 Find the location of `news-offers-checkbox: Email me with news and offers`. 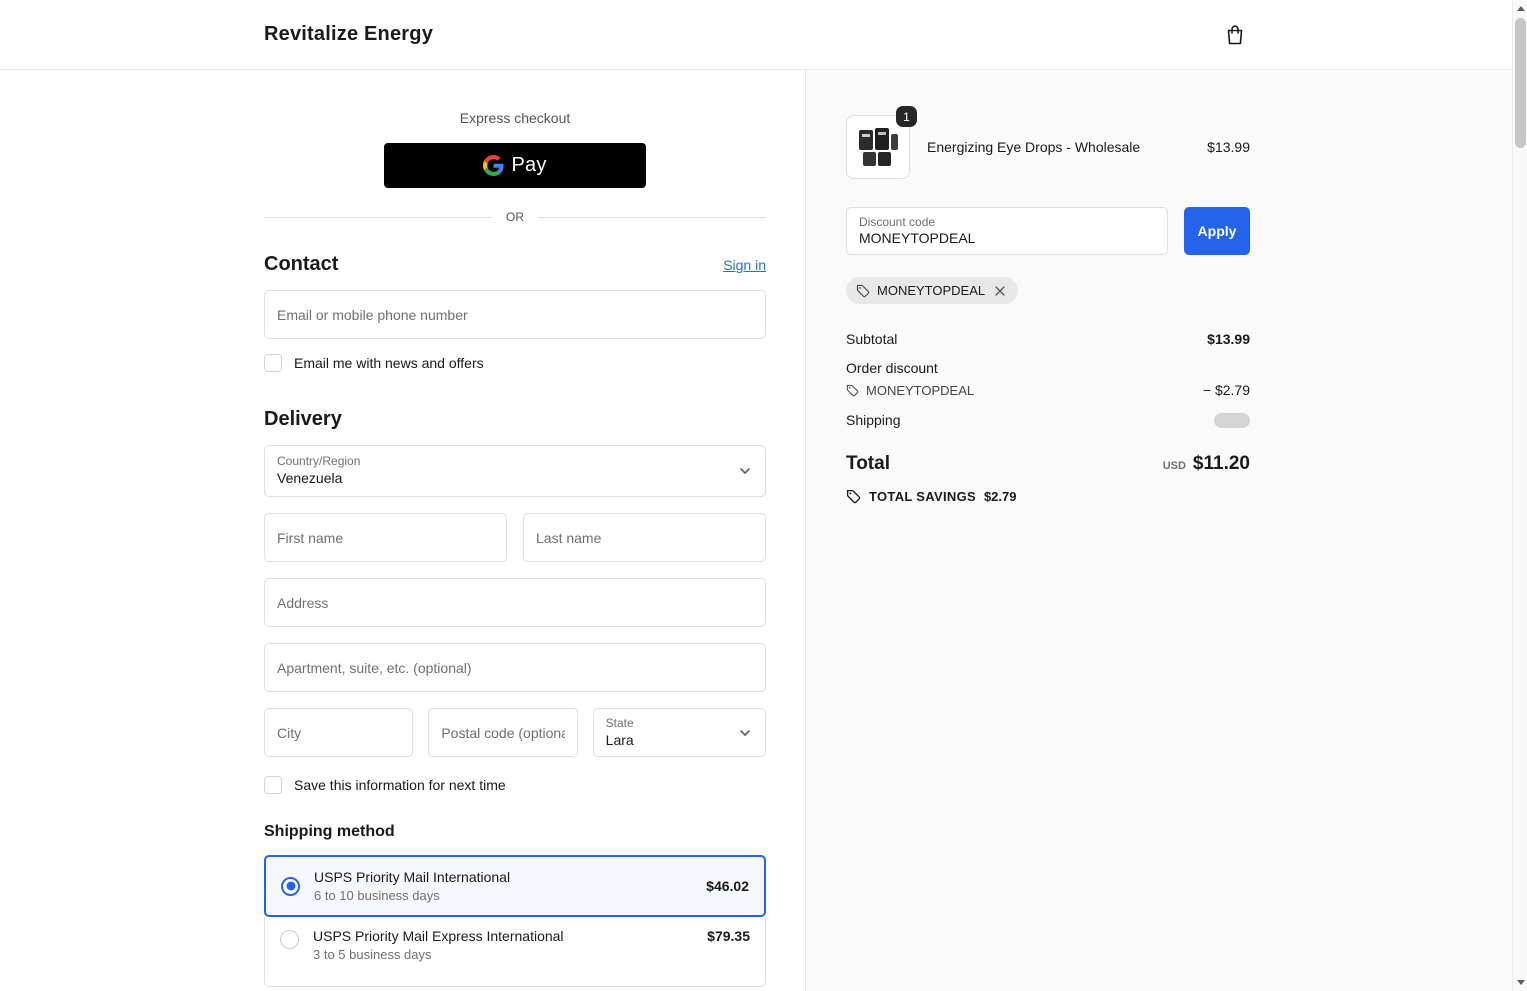

news-offers-checkbox: Email me with news and offers is located at coordinates (515, 363).